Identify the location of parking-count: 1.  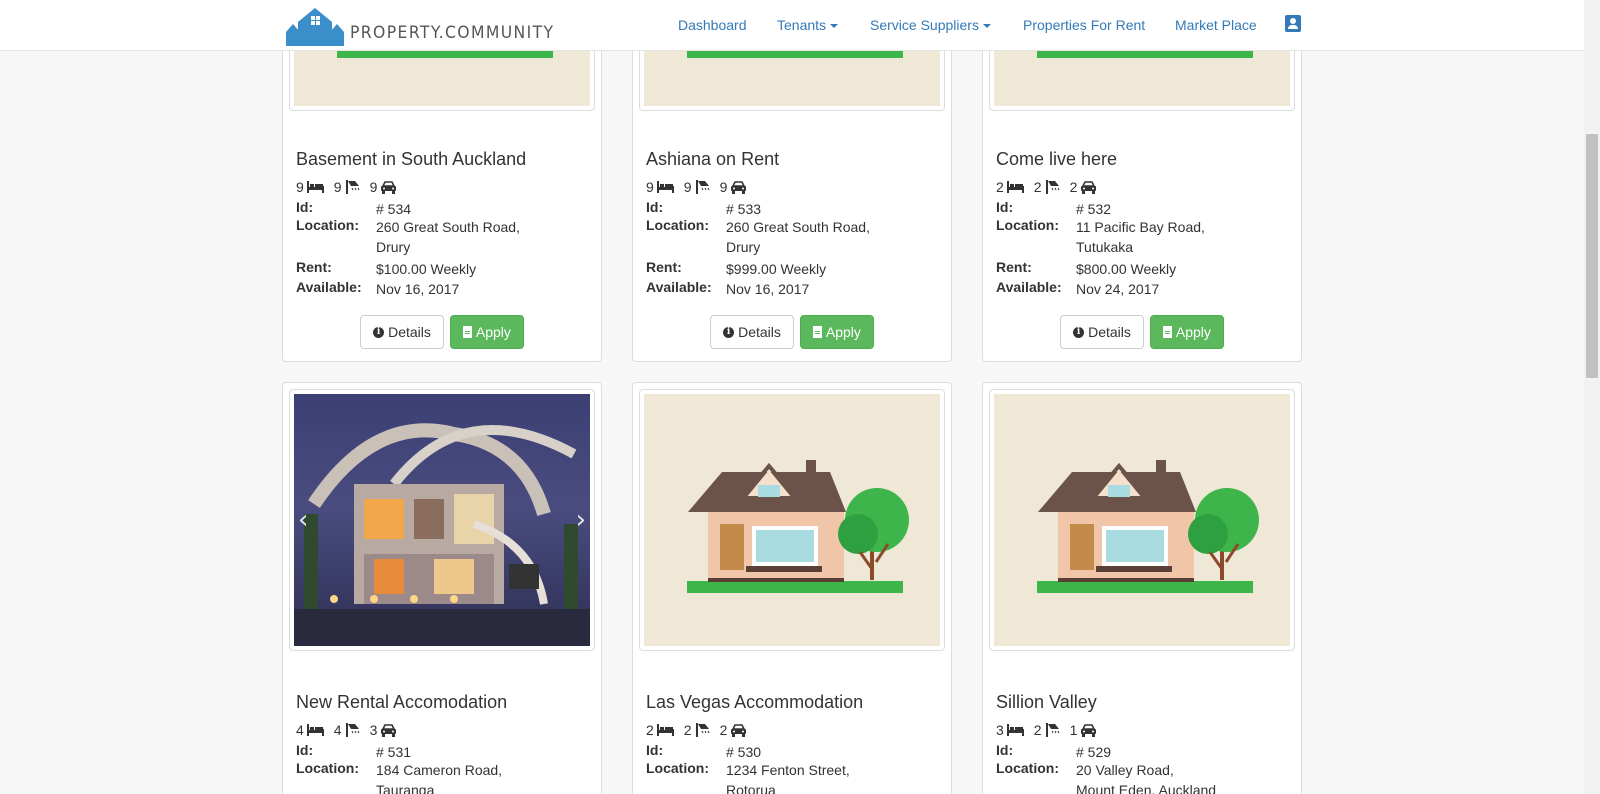
(1073, 730).